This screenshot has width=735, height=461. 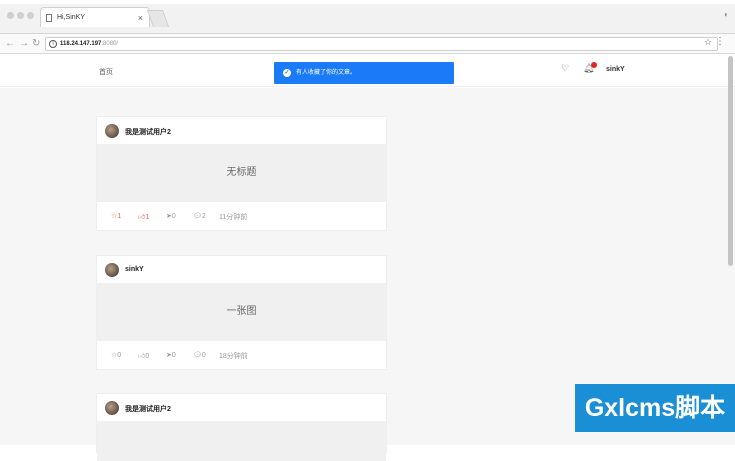 I want to click on check-circle-icon: ✓, so click(x=287, y=73).